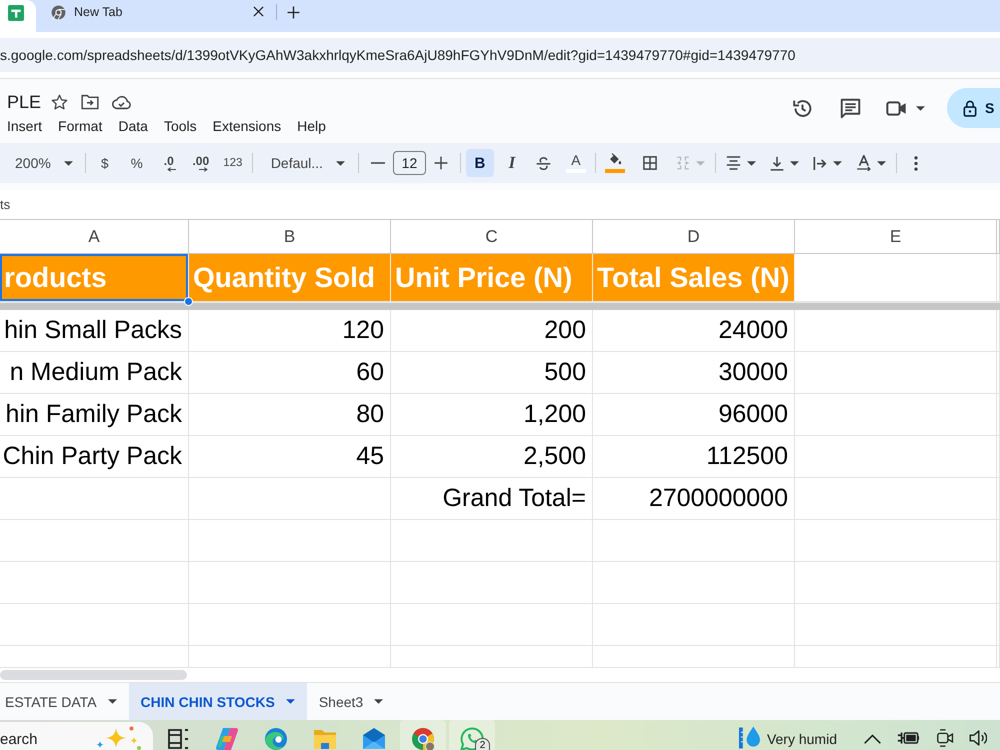  Describe the element at coordinates (492, 415) in the screenshot. I see `table-cell: 1,200` at that location.